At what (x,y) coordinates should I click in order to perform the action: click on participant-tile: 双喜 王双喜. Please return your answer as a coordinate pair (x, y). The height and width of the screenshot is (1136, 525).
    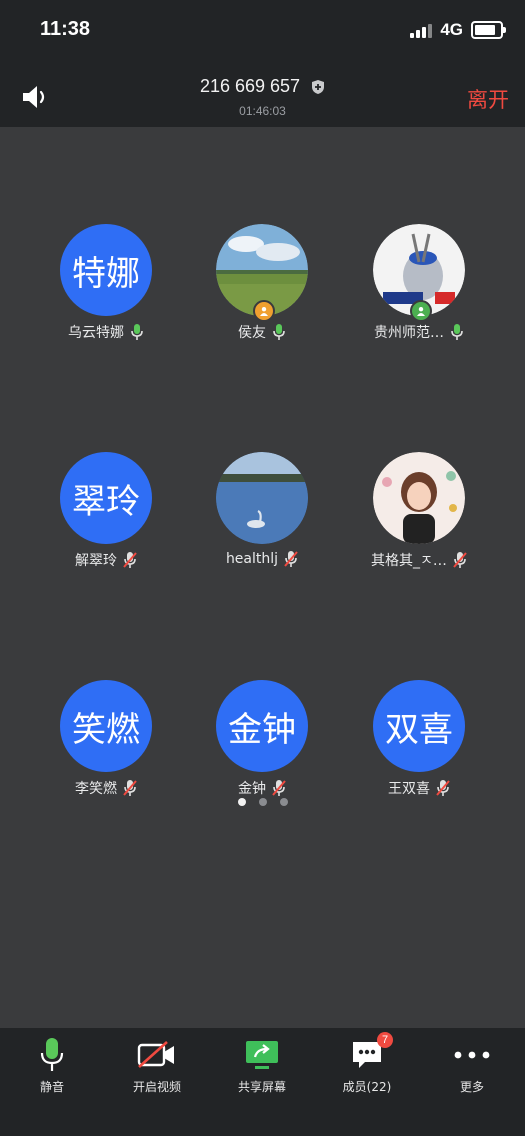
    Looking at the image, I should click on (419, 739).